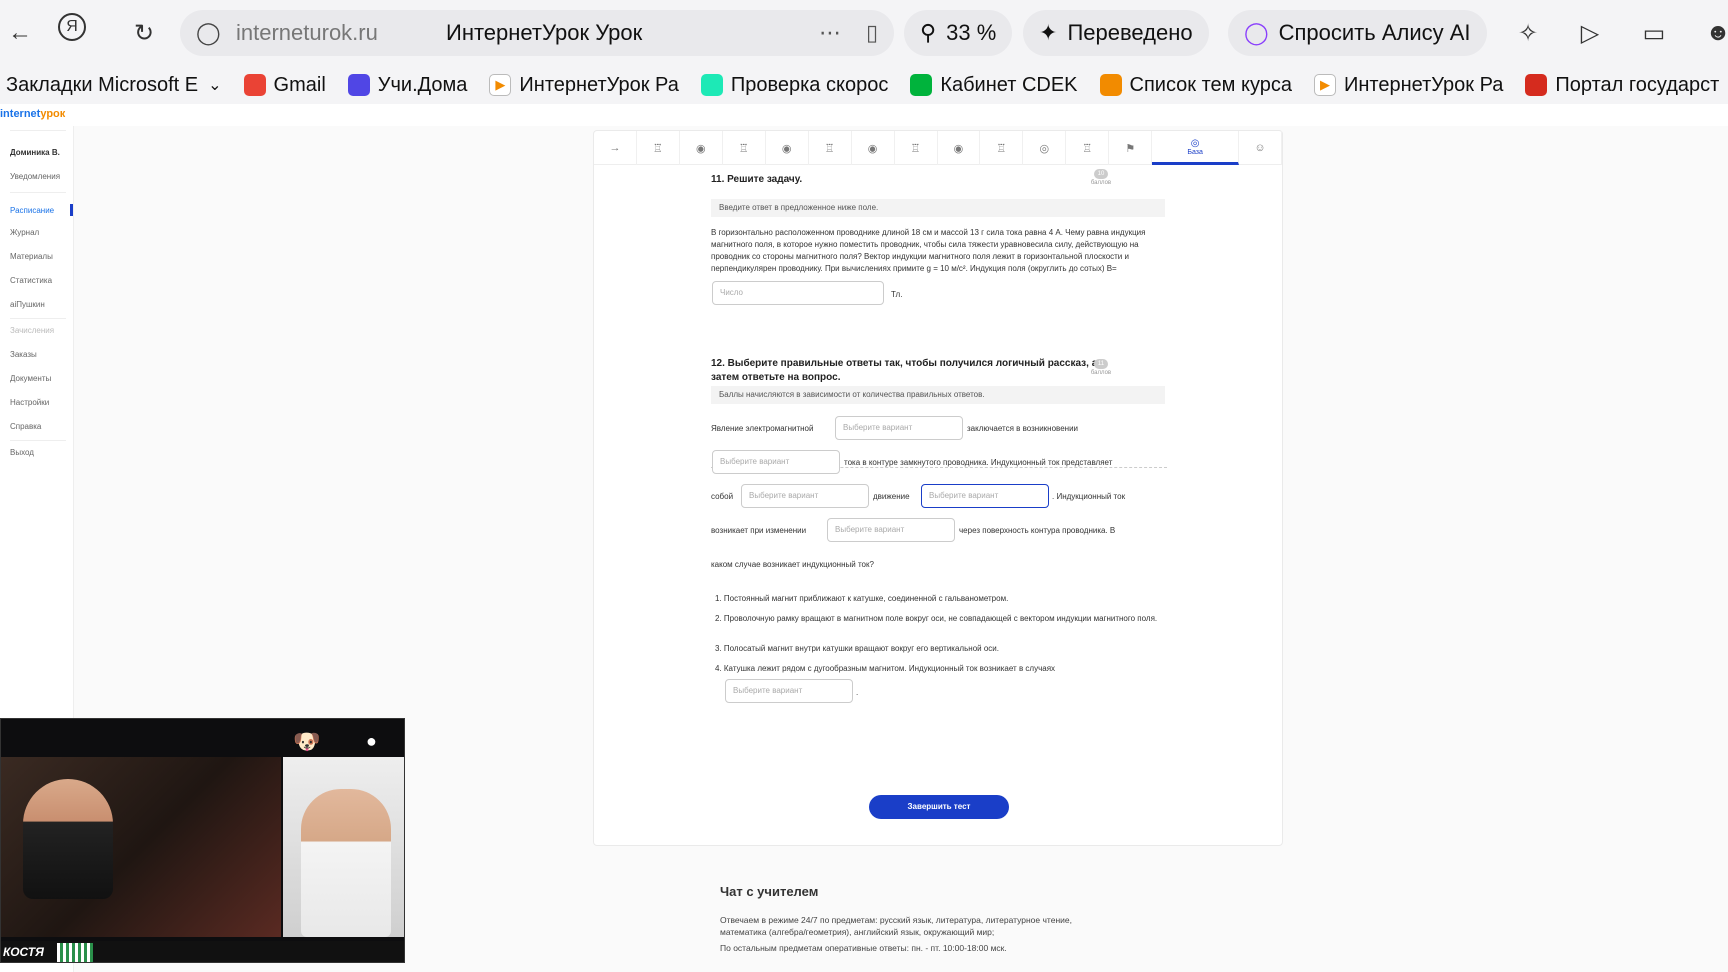 This screenshot has height=972, width=1728. I want to click on select-variant-5: Выберите вариант, so click(891, 530).